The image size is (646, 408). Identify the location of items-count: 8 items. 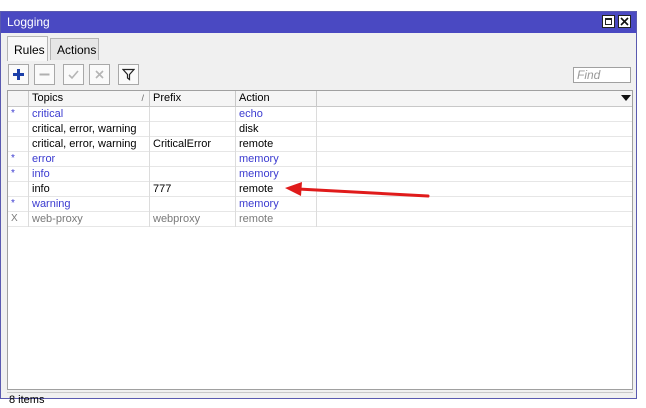
(27, 400).